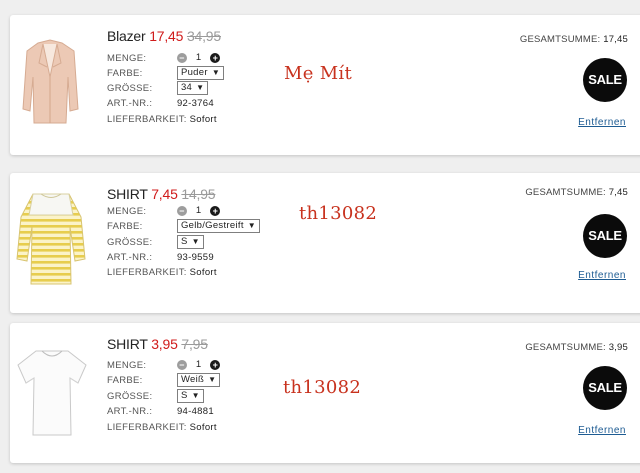  I want to click on original-price: 14,95, so click(198, 194).